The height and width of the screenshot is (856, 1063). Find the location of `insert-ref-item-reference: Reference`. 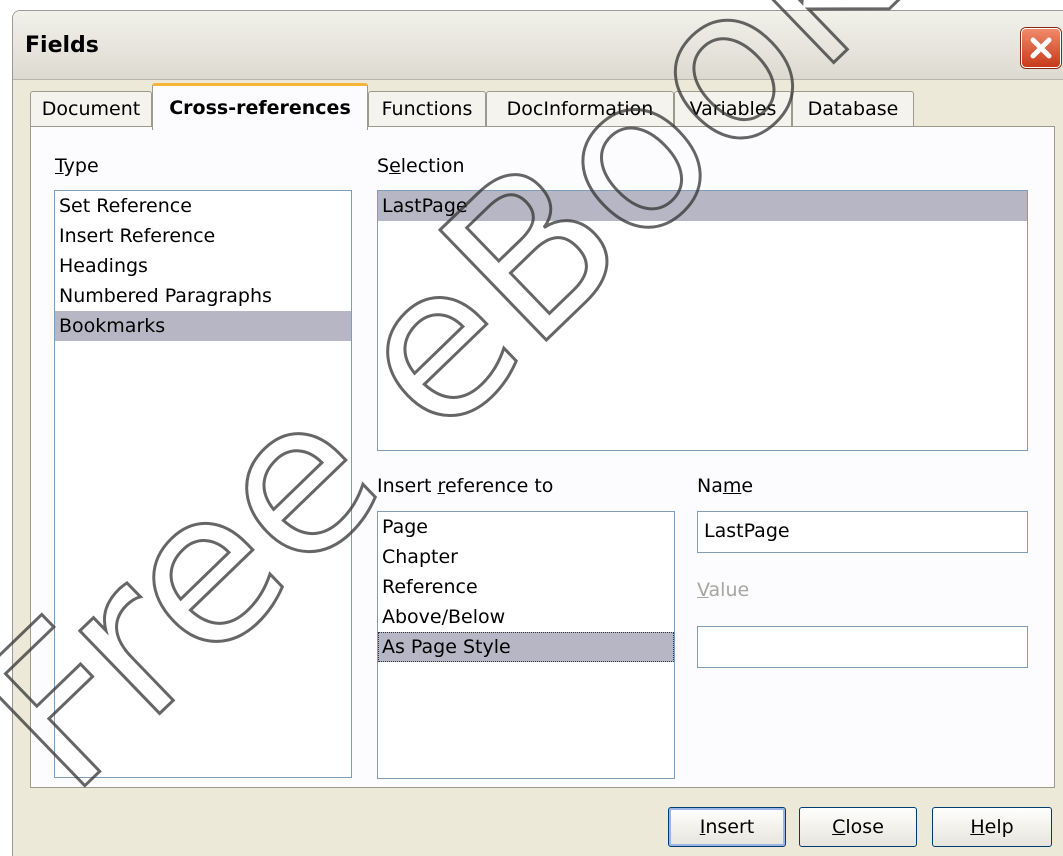

insert-ref-item-reference: Reference is located at coordinates (526, 587).